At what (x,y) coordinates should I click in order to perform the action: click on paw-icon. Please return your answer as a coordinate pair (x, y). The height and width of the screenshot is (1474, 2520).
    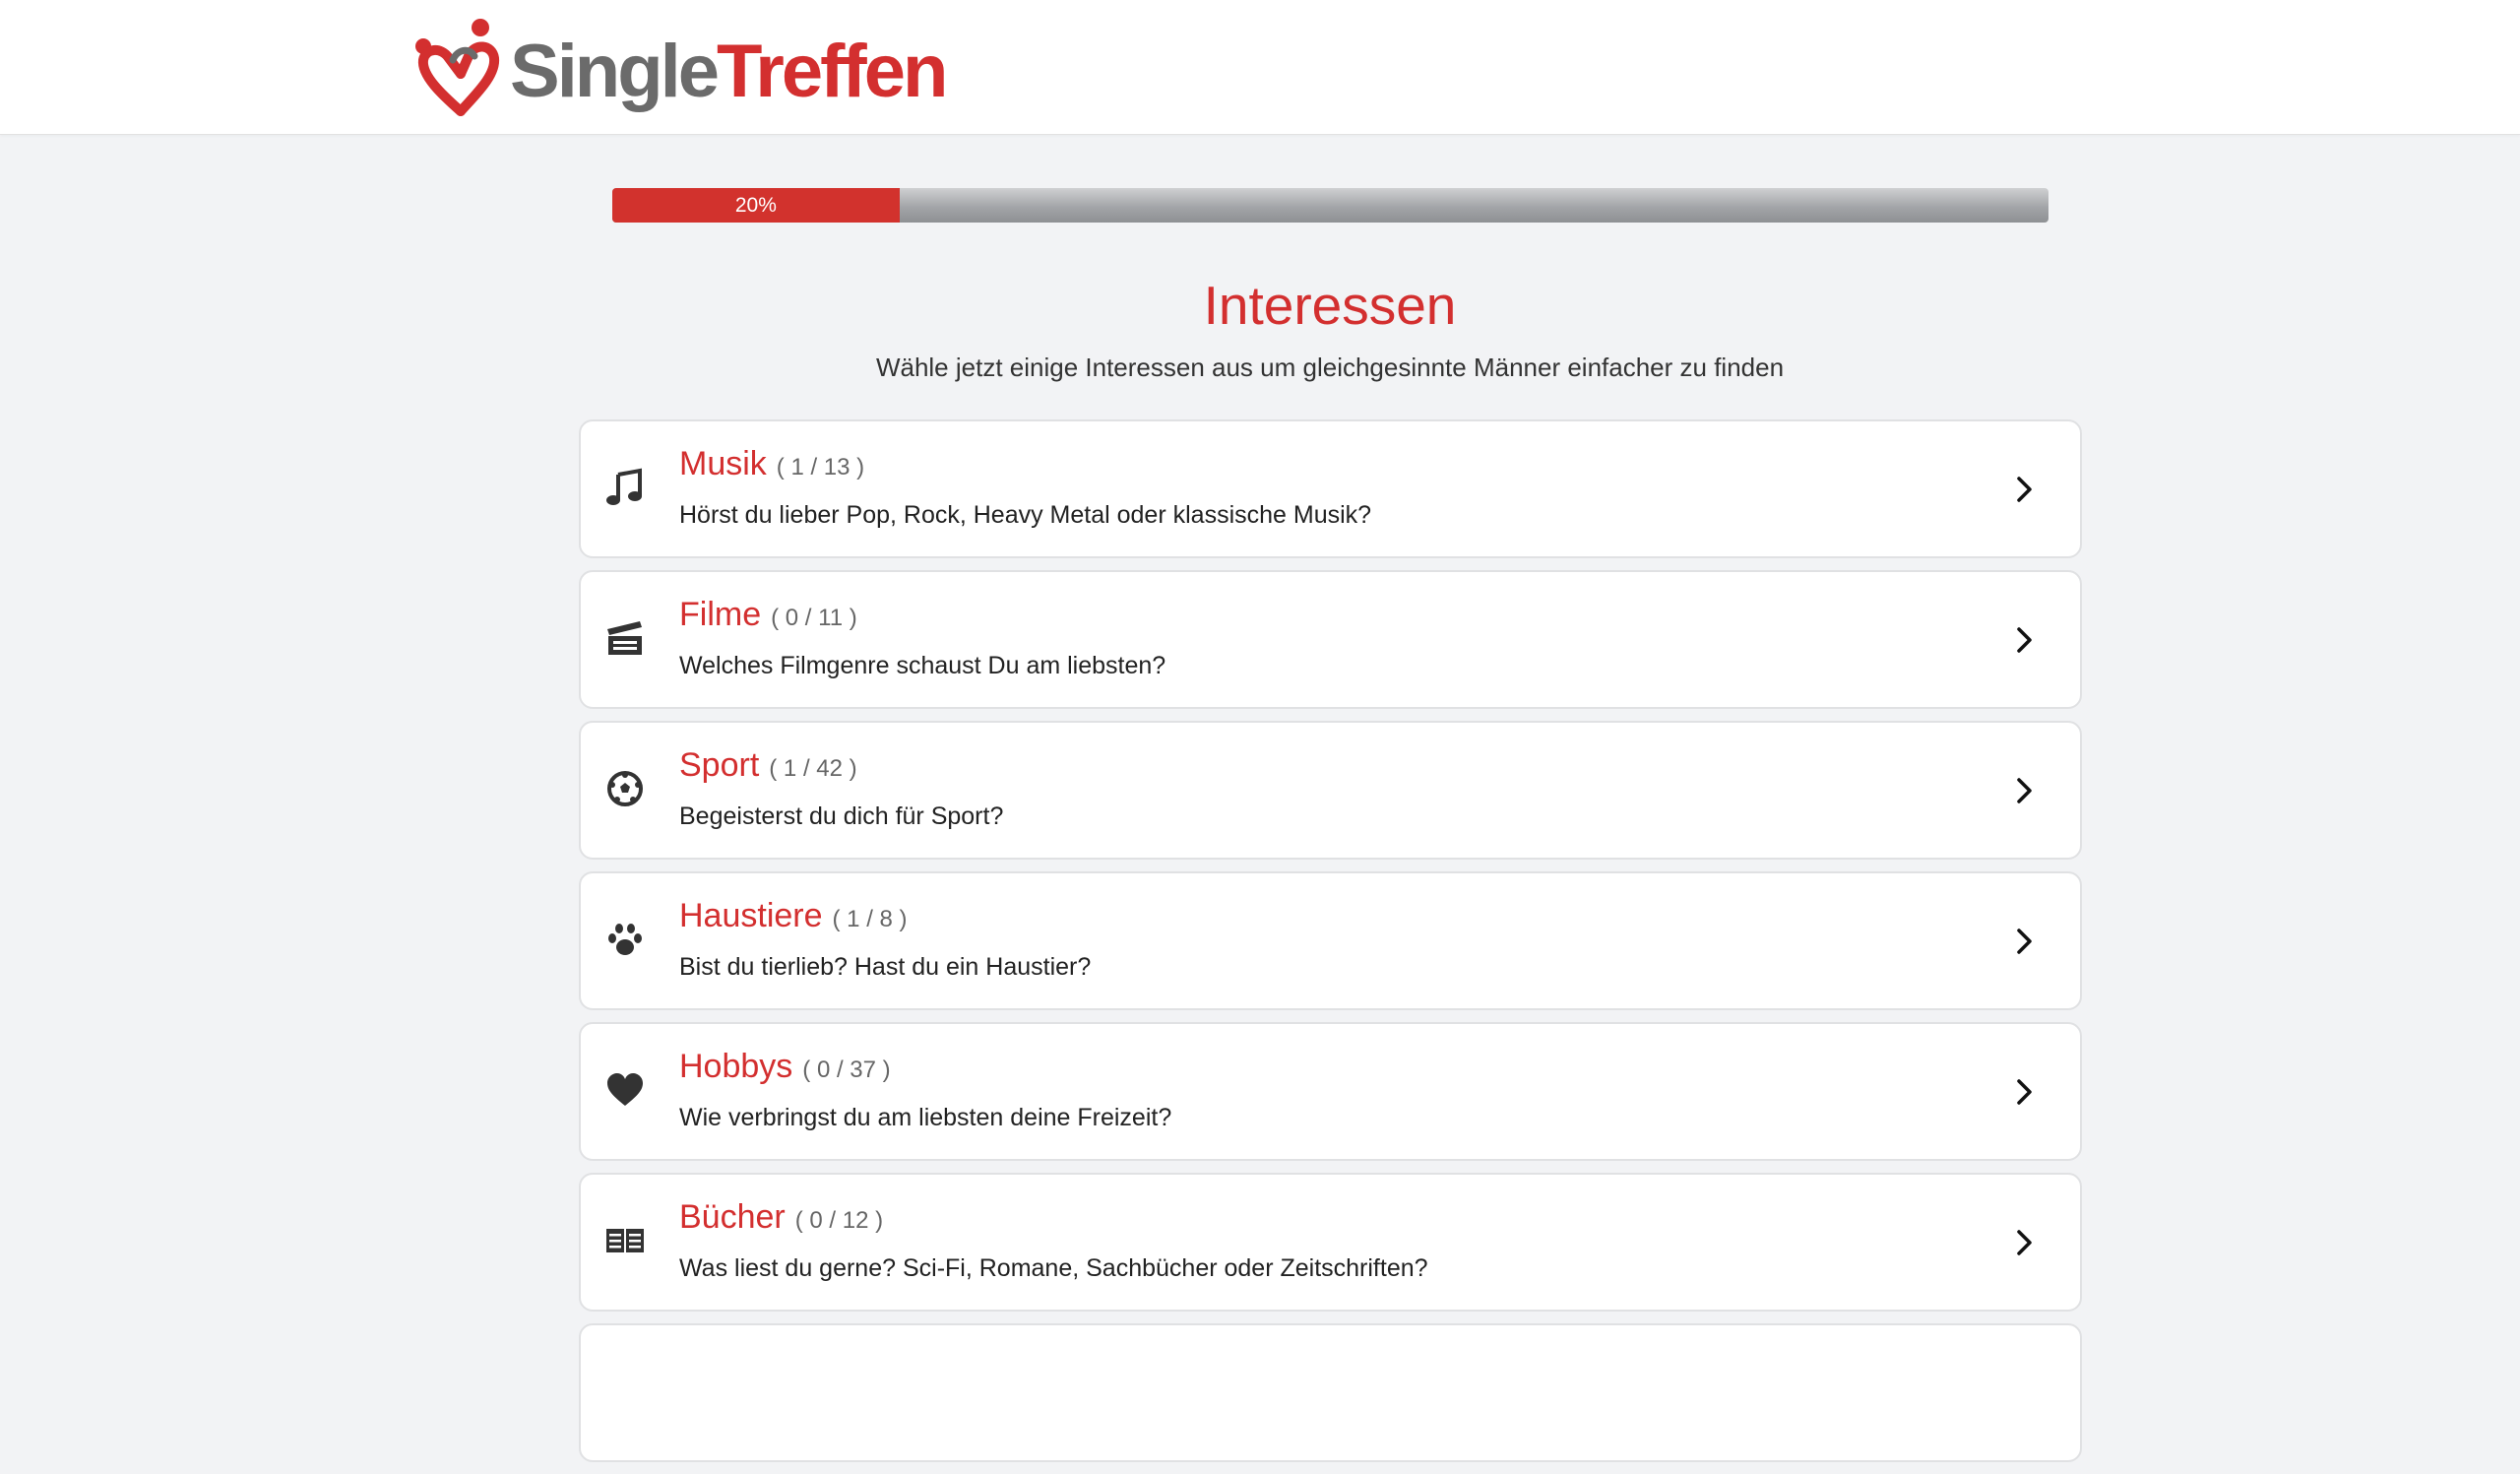
    Looking at the image, I should click on (625, 940).